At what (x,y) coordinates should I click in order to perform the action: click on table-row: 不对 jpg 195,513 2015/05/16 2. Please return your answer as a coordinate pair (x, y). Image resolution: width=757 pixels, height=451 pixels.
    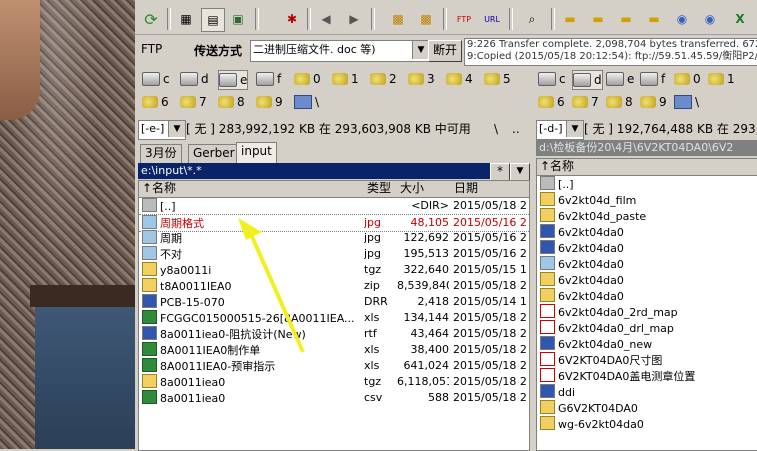
    Looking at the image, I should click on (334, 254).